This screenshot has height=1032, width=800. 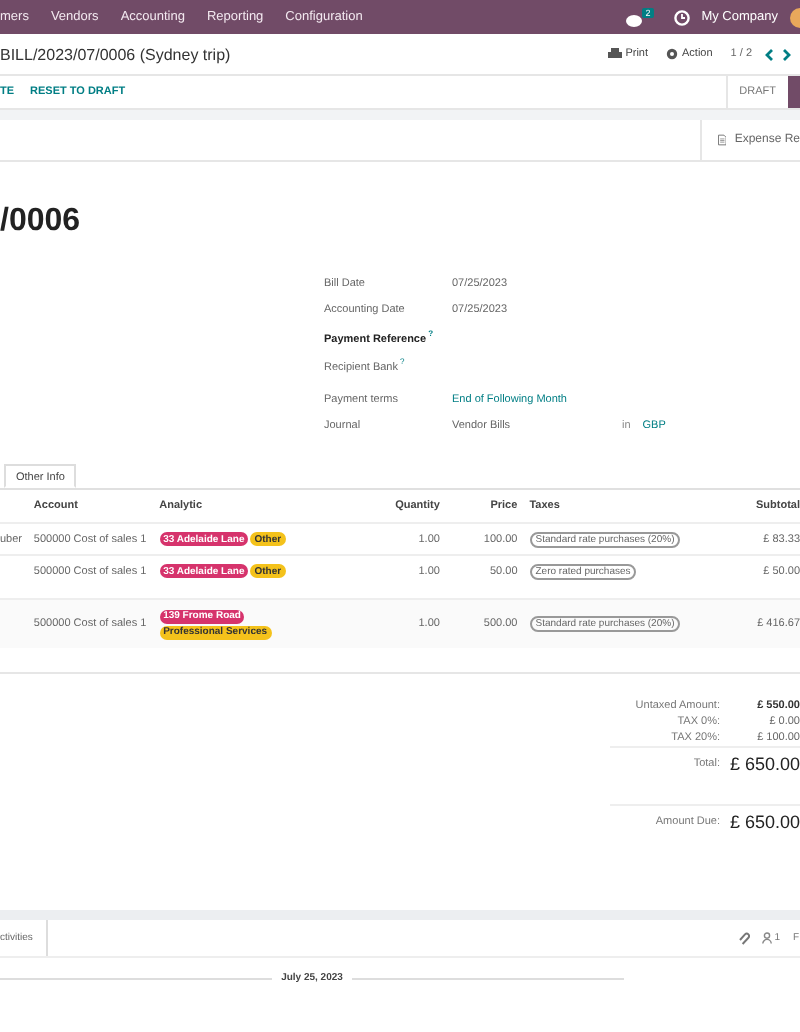 I want to click on total-value: £ 650.00, so click(x=763, y=763).